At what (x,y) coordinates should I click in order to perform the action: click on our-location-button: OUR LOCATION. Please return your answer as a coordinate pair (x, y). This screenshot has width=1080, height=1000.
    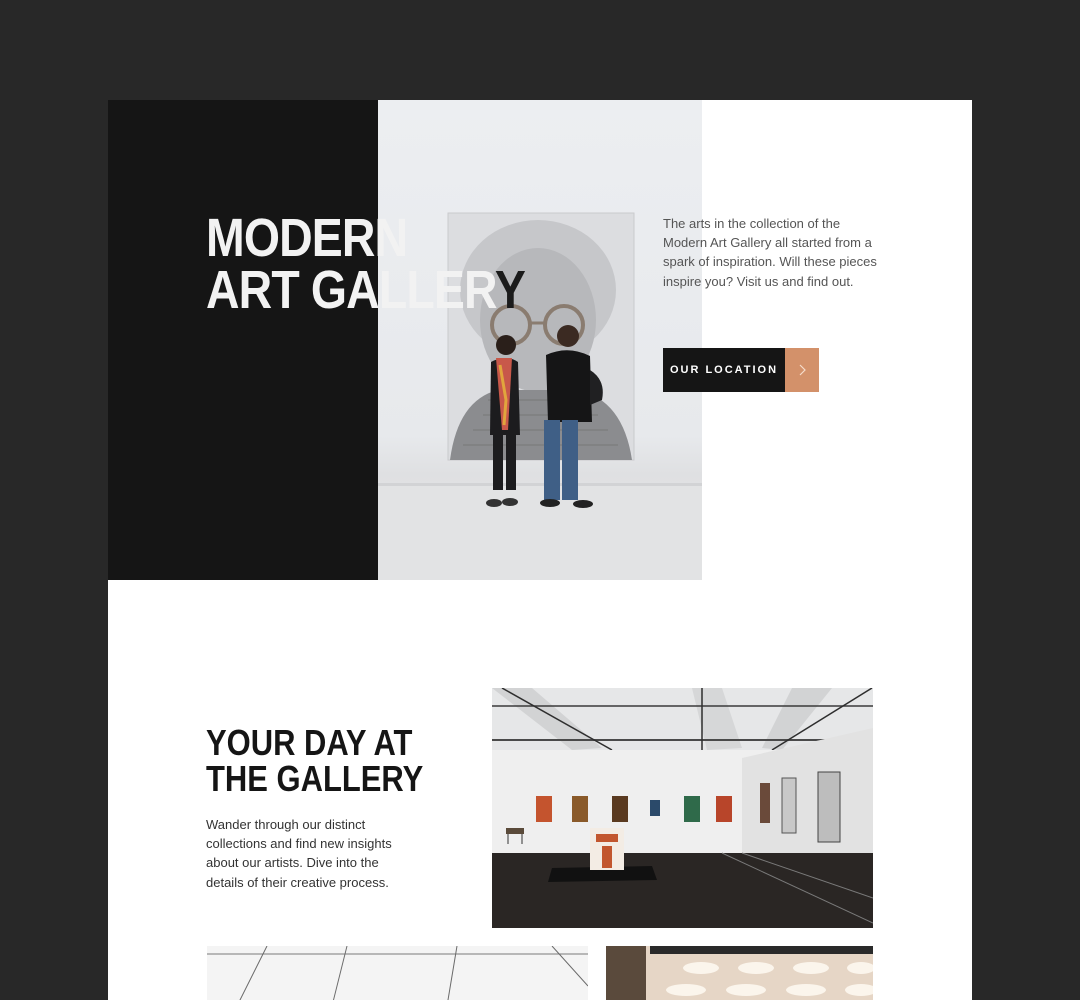
    Looking at the image, I should click on (741, 370).